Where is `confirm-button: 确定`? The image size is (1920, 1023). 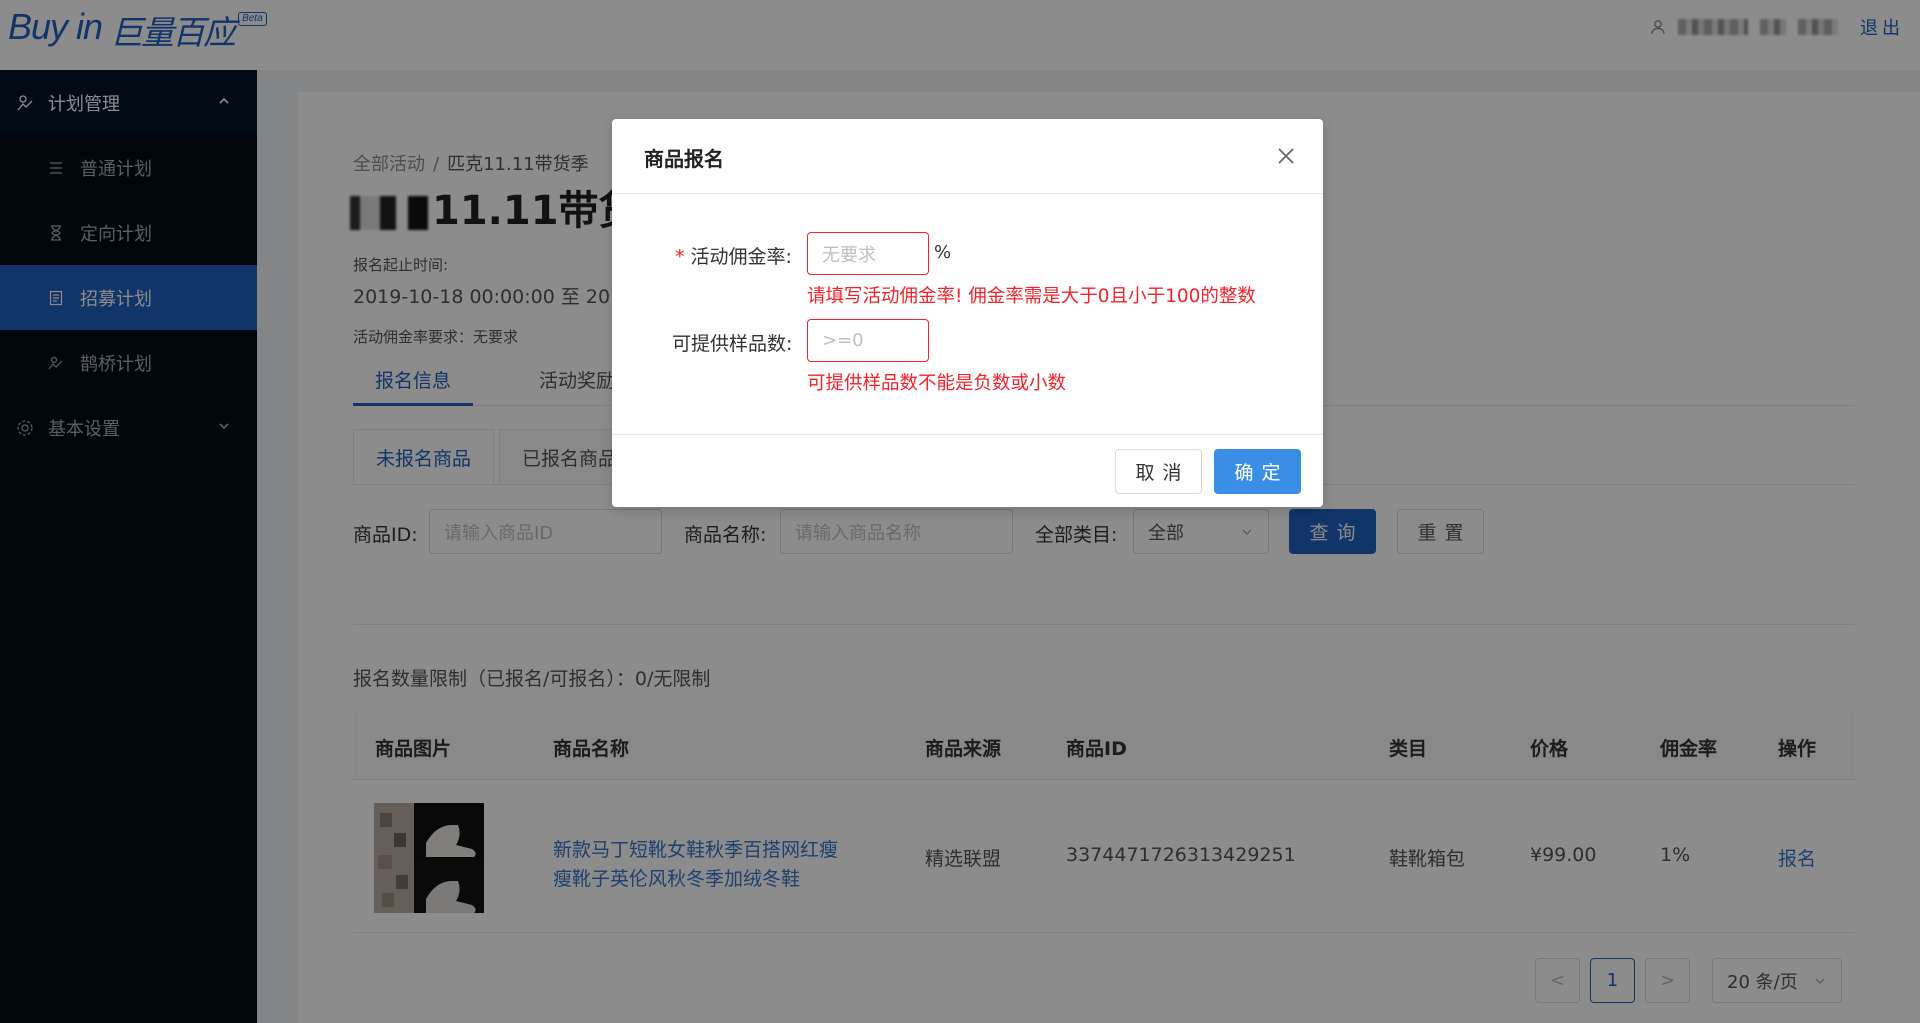 confirm-button: 确定 is located at coordinates (1257, 471).